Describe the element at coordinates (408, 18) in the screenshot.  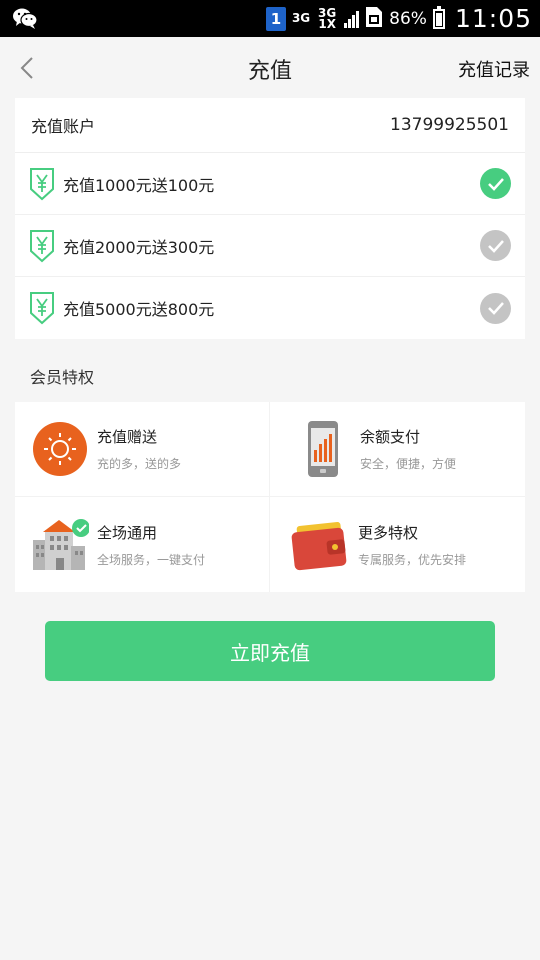
I see `battery-percent: 86%` at that location.